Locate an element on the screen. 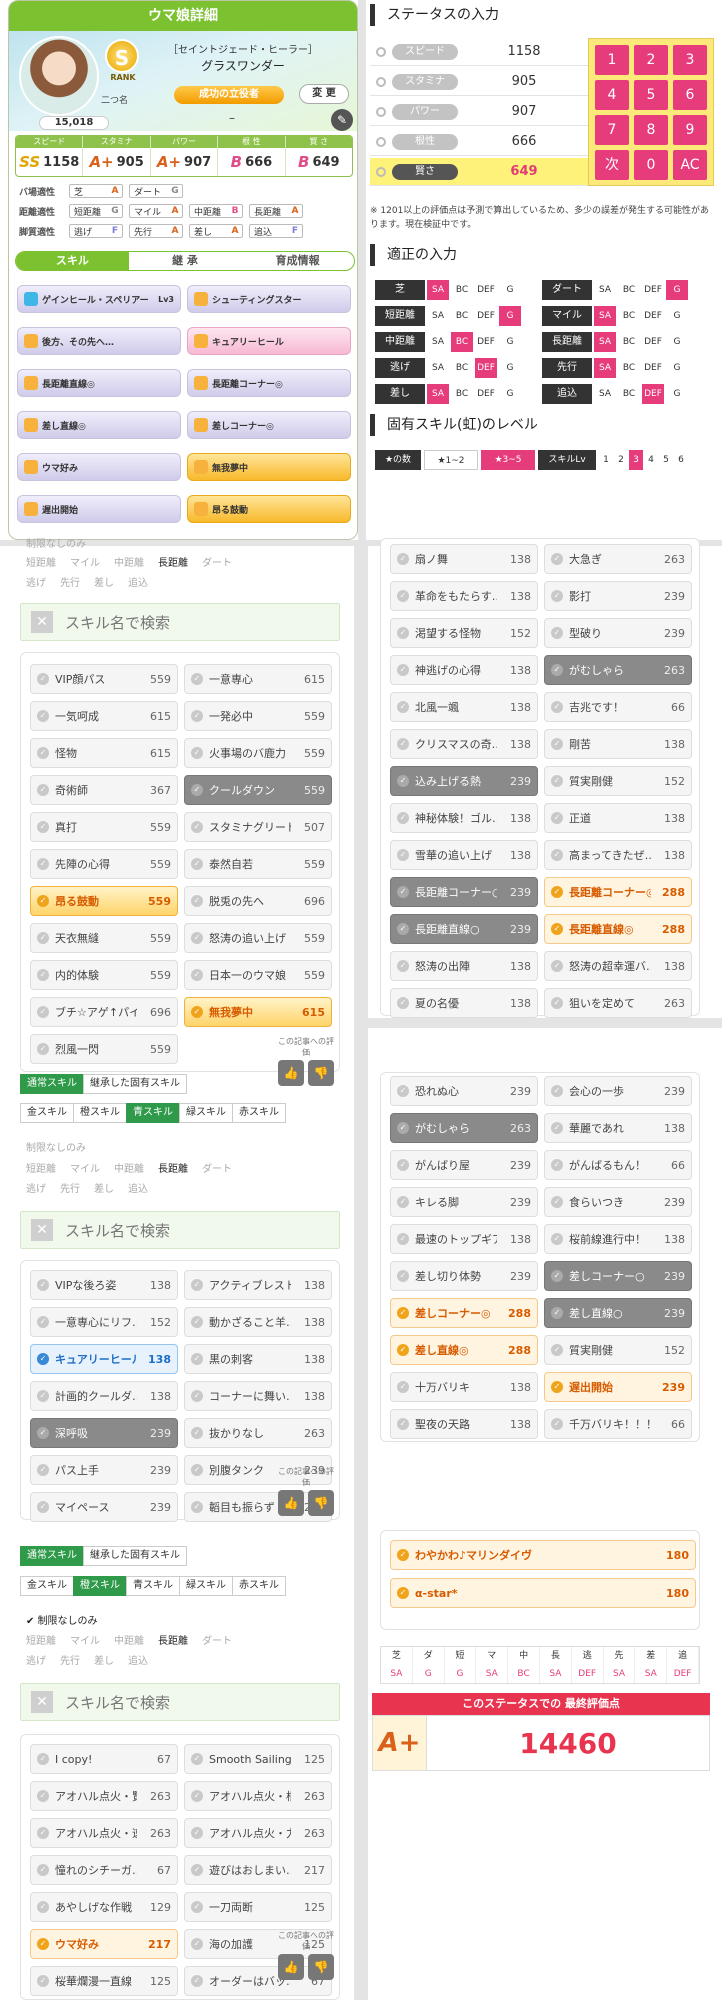 This screenshot has height=2000, width=722. skill-item: ✓ 差し直線○ 239 is located at coordinates (618, 1313).